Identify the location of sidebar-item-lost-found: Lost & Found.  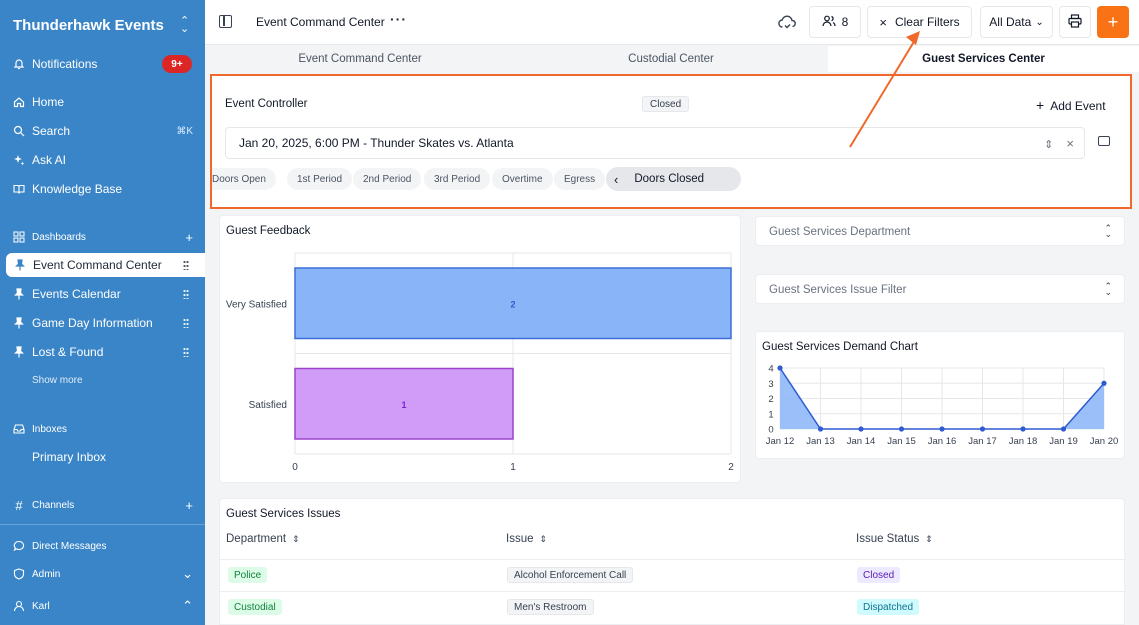
(102, 352).